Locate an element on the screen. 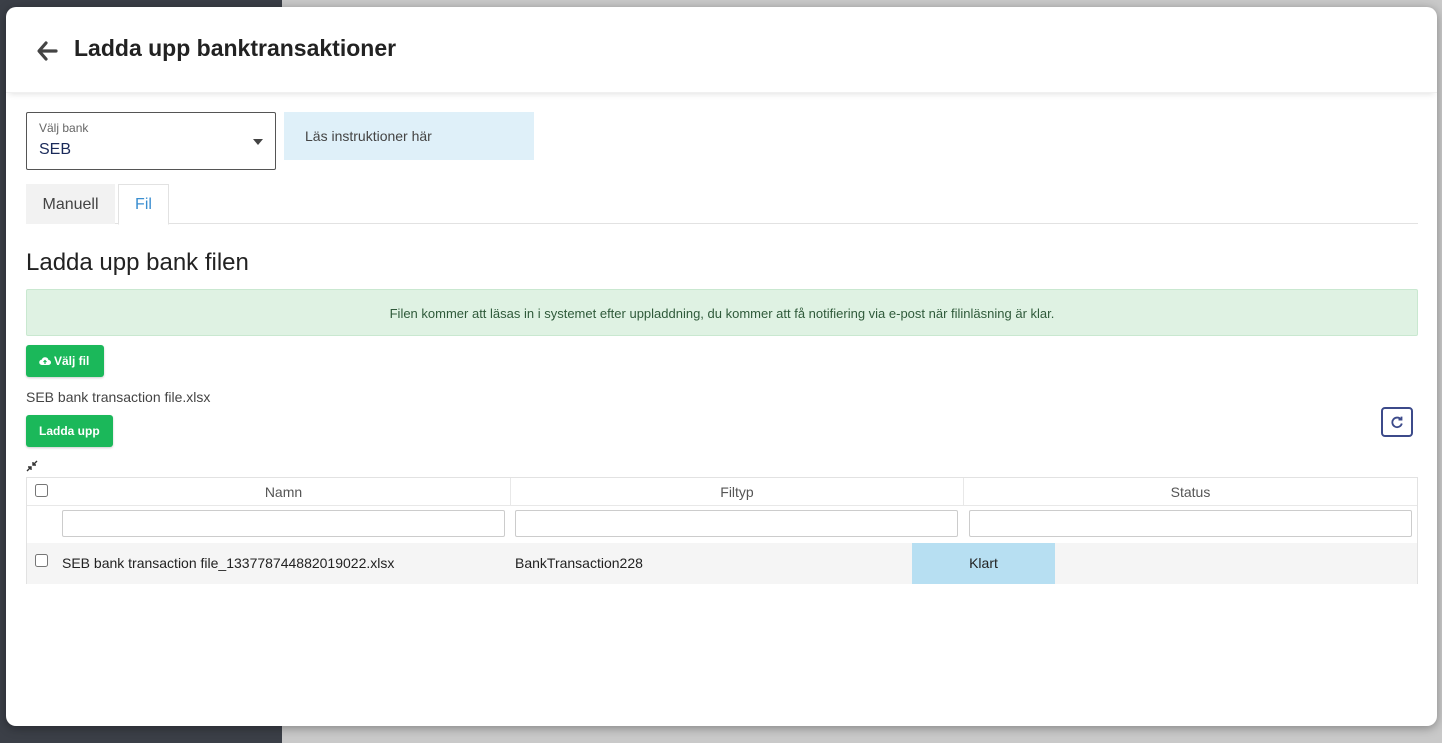 The width and height of the screenshot is (1442, 743). status-badge: Klart is located at coordinates (983, 563).